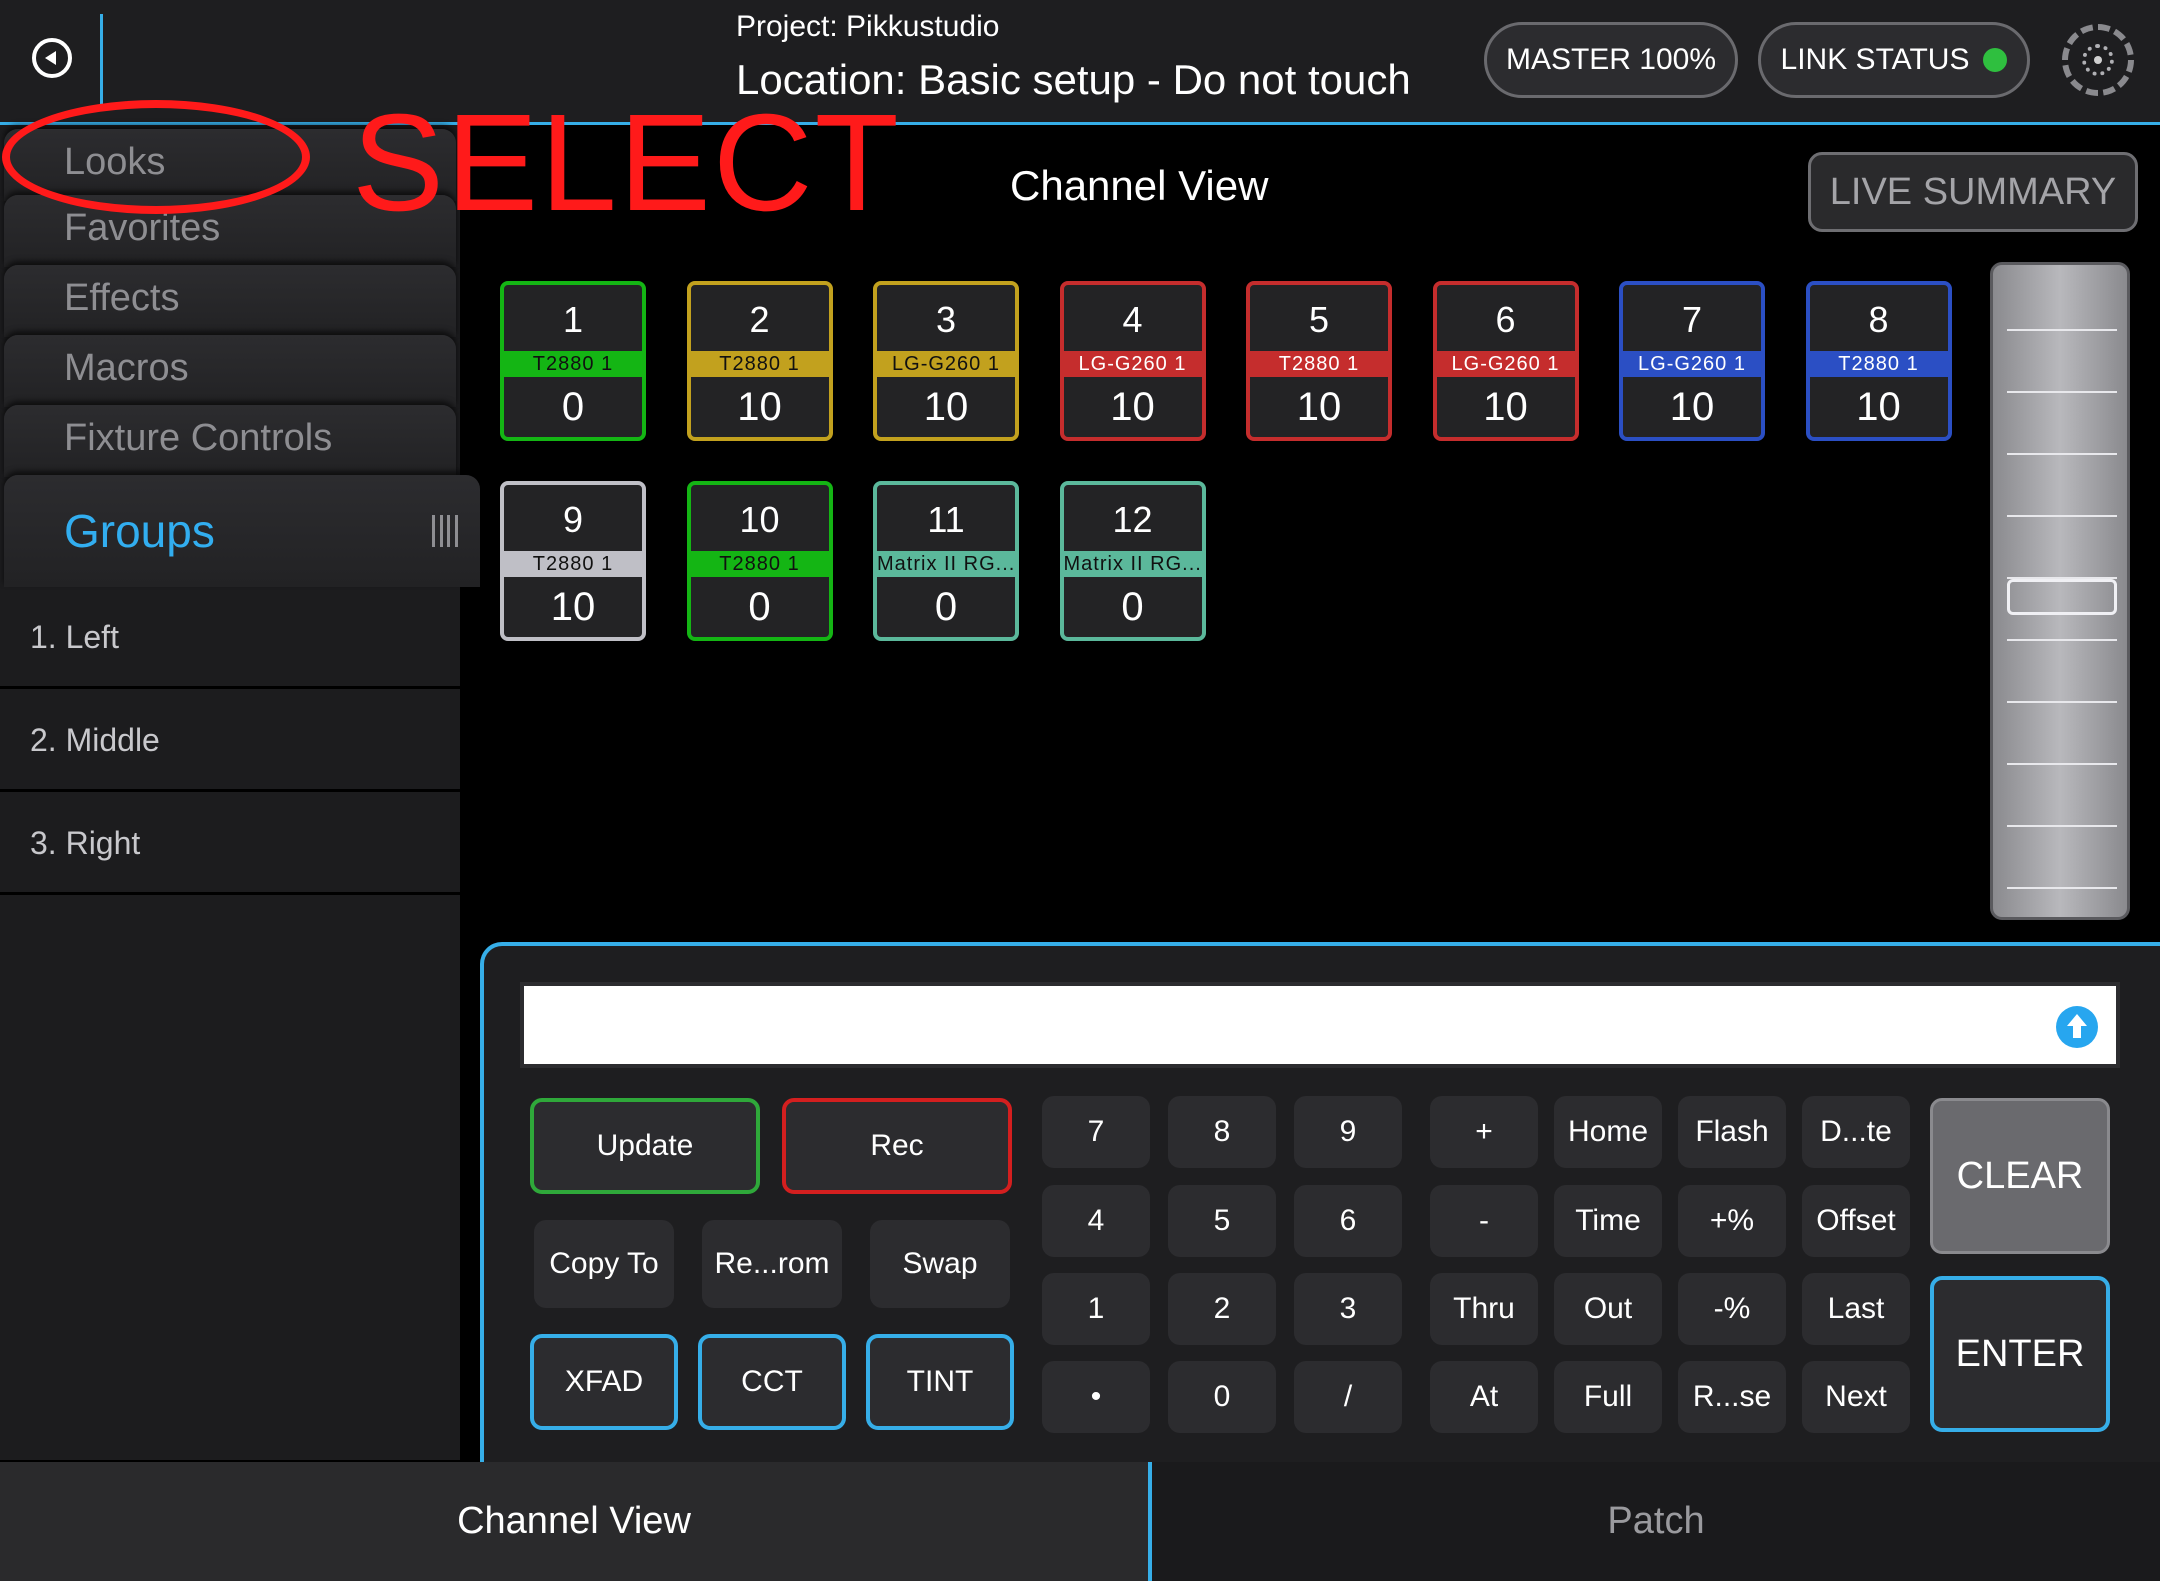 The image size is (2160, 1581). I want to click on keypad-key: Next, so click(1856, 1397).